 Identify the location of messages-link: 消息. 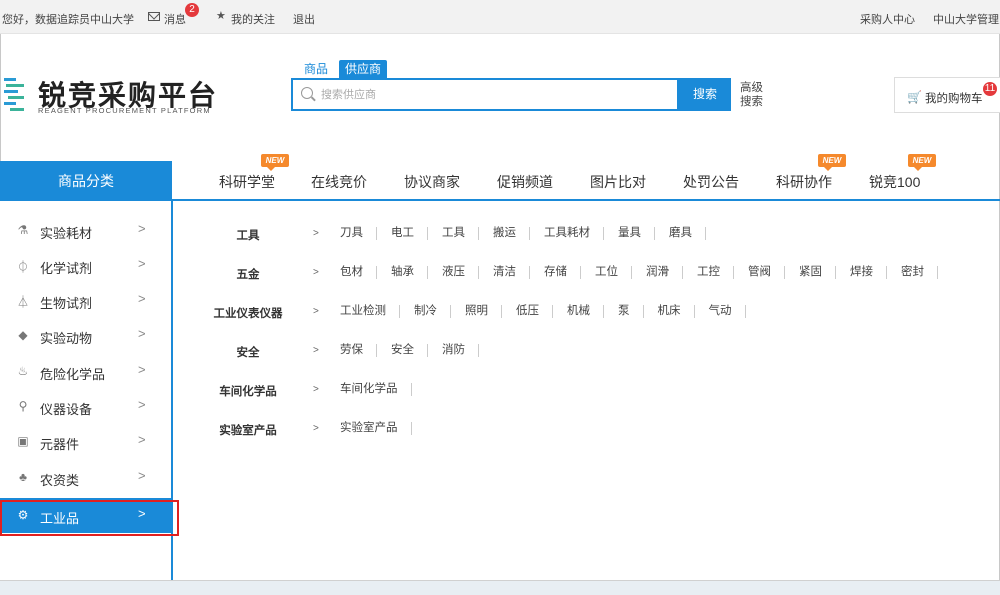
(175, 19).